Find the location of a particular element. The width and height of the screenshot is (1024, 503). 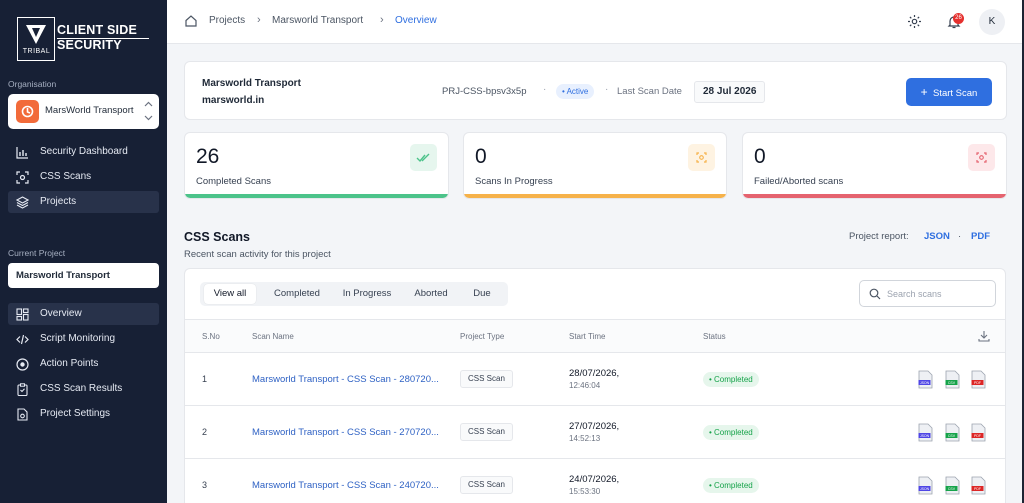

project-domain: marsworld.in is located at coordinates (233, 100).